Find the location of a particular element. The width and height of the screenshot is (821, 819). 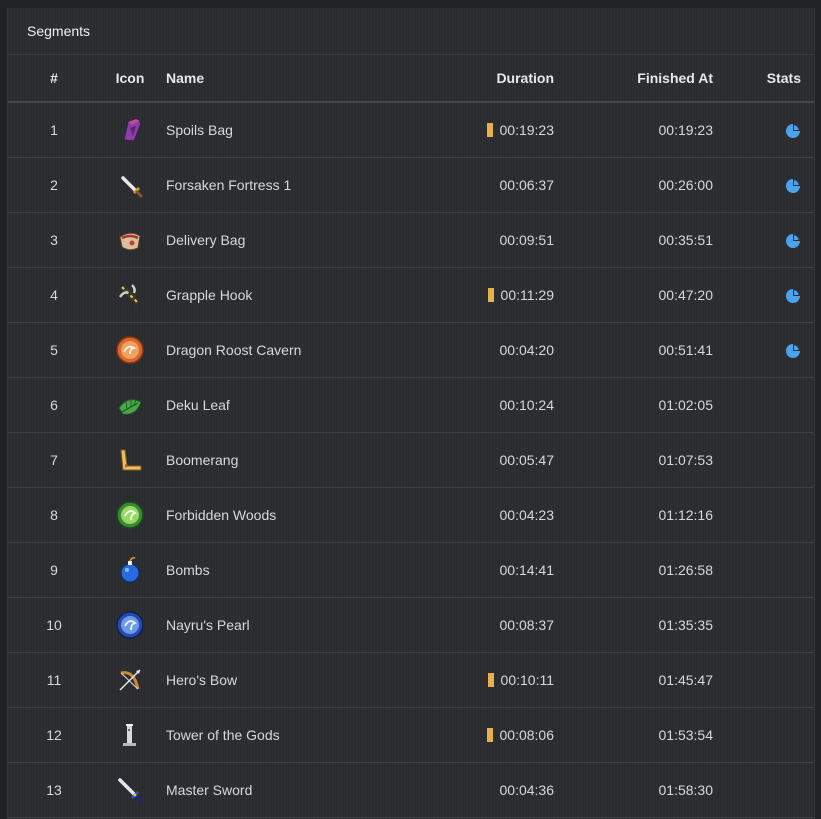

panel-title: Segments is located at coordinates (411, 31).